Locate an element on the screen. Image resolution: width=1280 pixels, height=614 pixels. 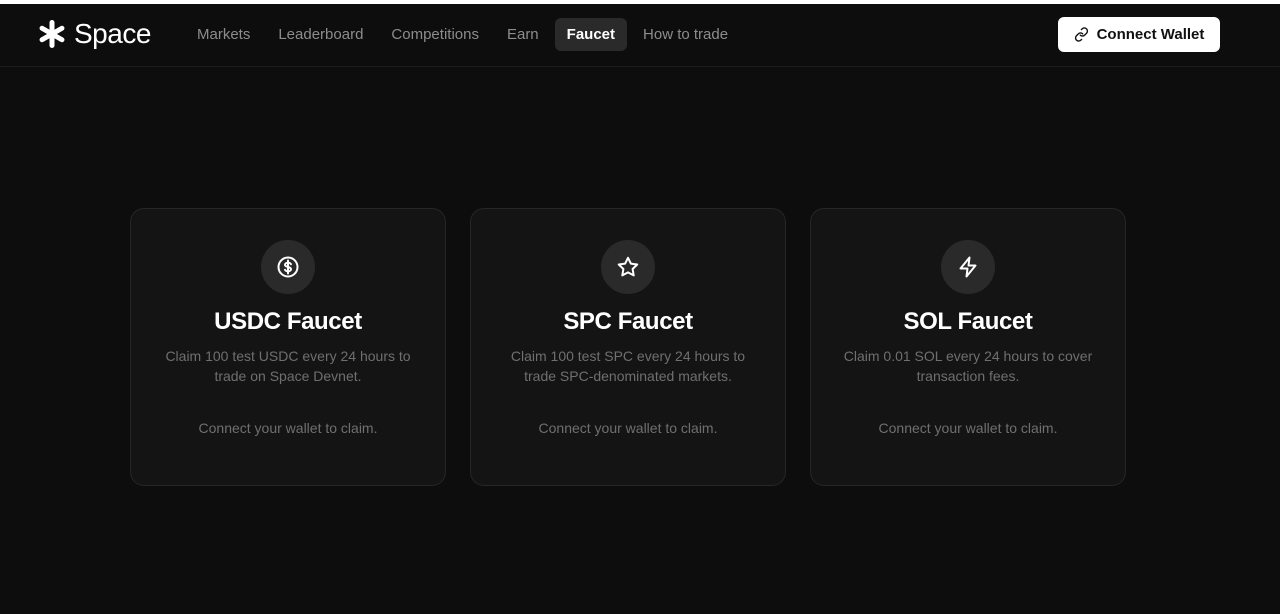
star-icon is located at coordinates (628, 266).